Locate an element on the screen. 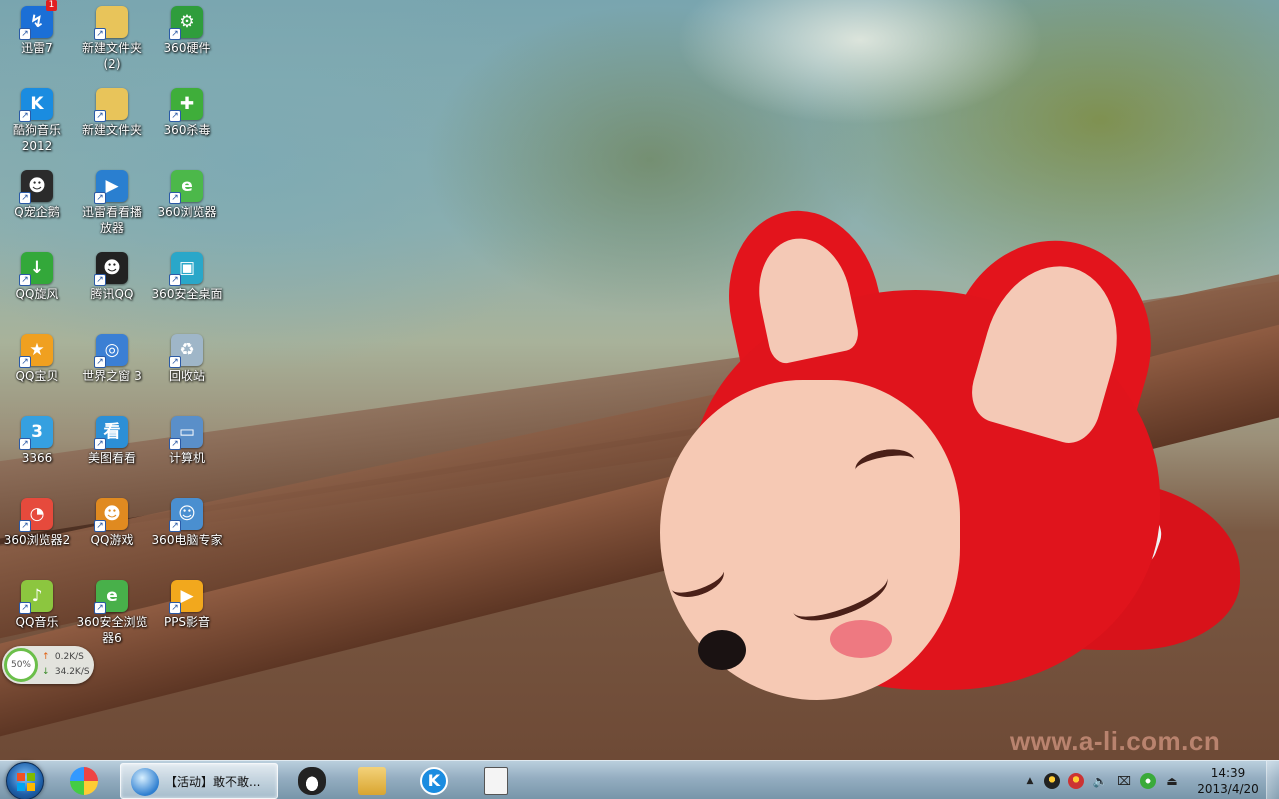  desktop-icon: ◎ ↗ 世界之窗 3 is located at coordinates (112, 359).